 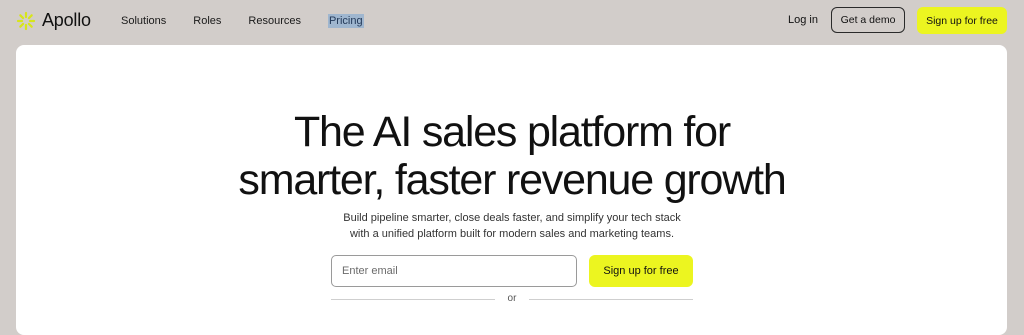 What do you see at coordinates (26, 20) in the screenshot?
I see `sun-burst-icon` at bounding box center [26, 20].